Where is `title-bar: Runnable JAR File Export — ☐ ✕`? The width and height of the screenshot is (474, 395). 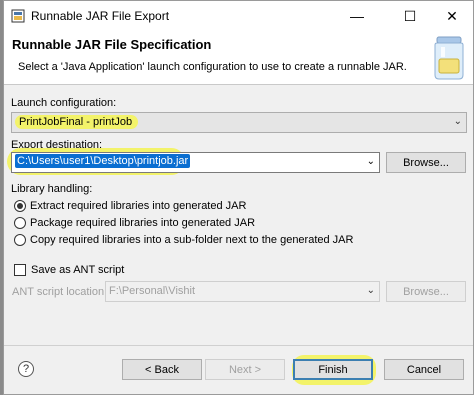 title-bar: Runnable JAR File Export — ☐ ✕ is located at coordinates (238, 16).